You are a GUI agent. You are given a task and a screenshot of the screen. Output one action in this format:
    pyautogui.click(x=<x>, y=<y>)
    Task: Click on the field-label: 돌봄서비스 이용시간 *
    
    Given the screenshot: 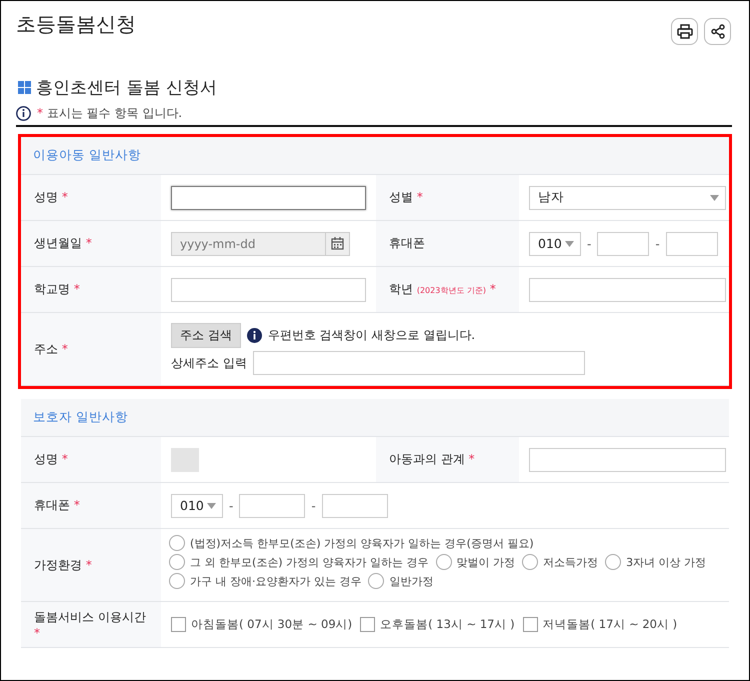 What is the action you would take?
    pyautogui.click(x=90, y=624)
    